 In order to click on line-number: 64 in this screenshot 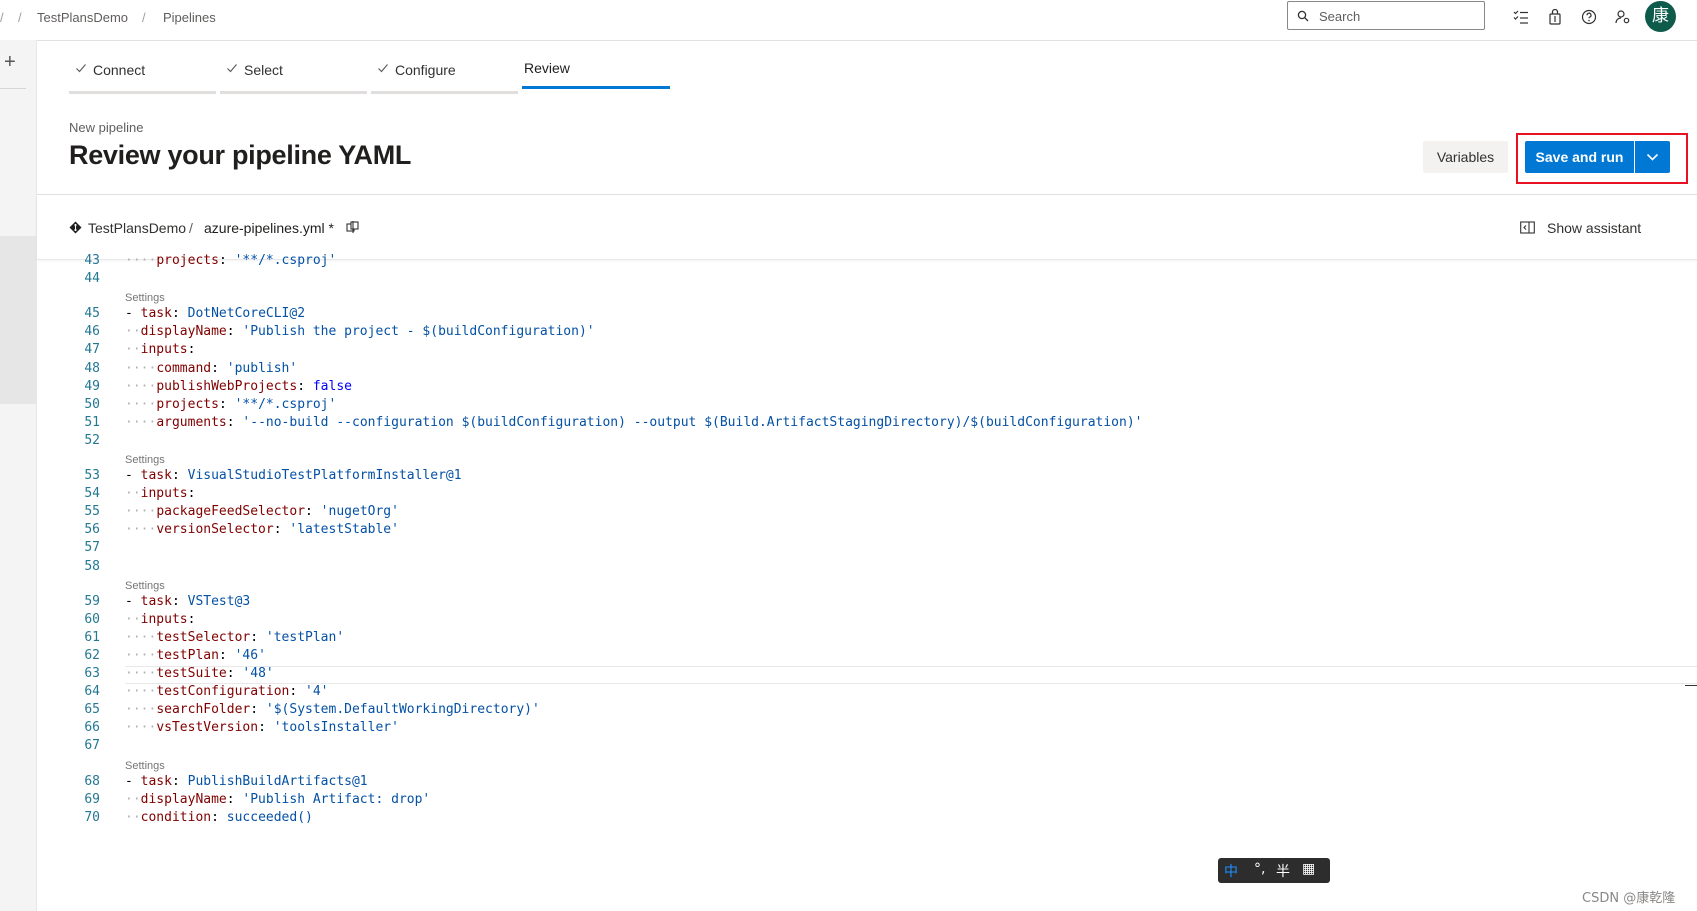, I will do `click(92, 692)`.